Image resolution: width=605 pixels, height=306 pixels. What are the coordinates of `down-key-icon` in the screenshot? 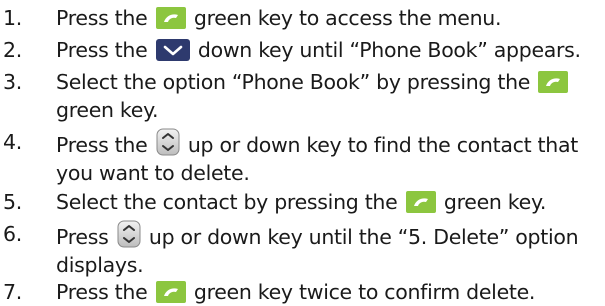 It's located at (172, 50).